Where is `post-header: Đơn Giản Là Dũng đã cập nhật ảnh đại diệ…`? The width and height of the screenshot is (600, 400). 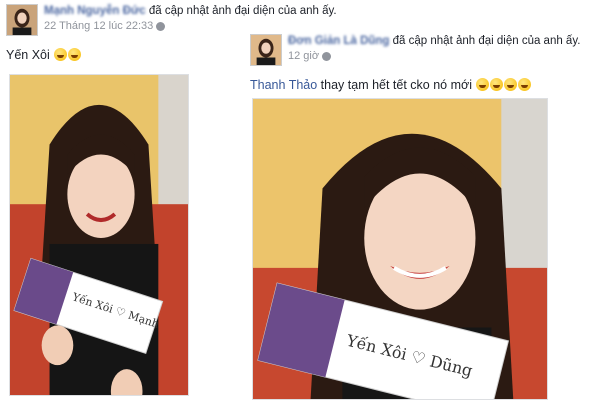
post-header: Đơn Giản Là Dũng đã cập nhật ảnh đại diệ… is located at coordinates (422, 50).